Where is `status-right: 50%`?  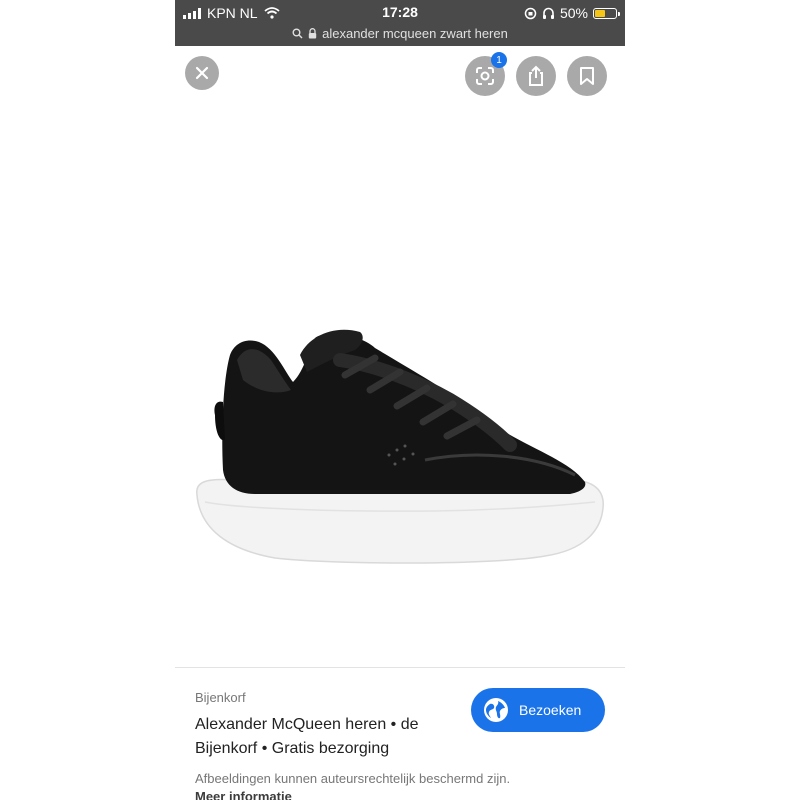 status-right: 50% is located at coordinates (572, 13).